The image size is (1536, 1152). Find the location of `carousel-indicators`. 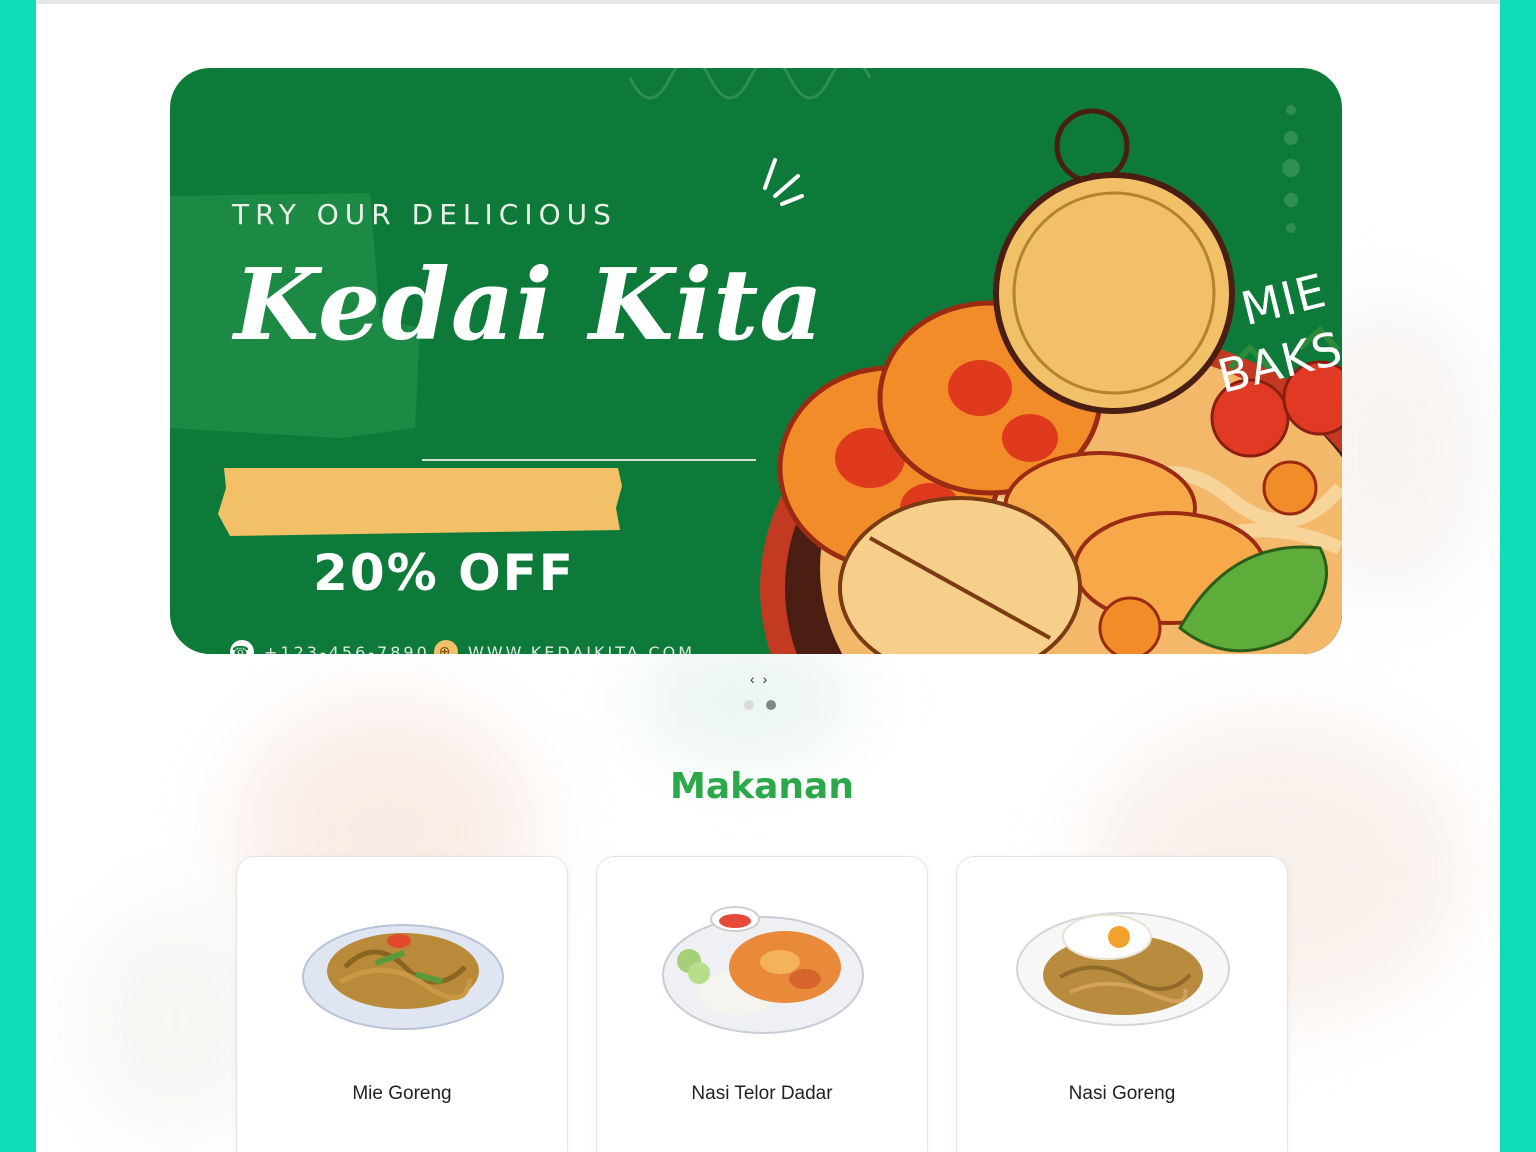

carousel-indicators is located at coordinates (760, 705).